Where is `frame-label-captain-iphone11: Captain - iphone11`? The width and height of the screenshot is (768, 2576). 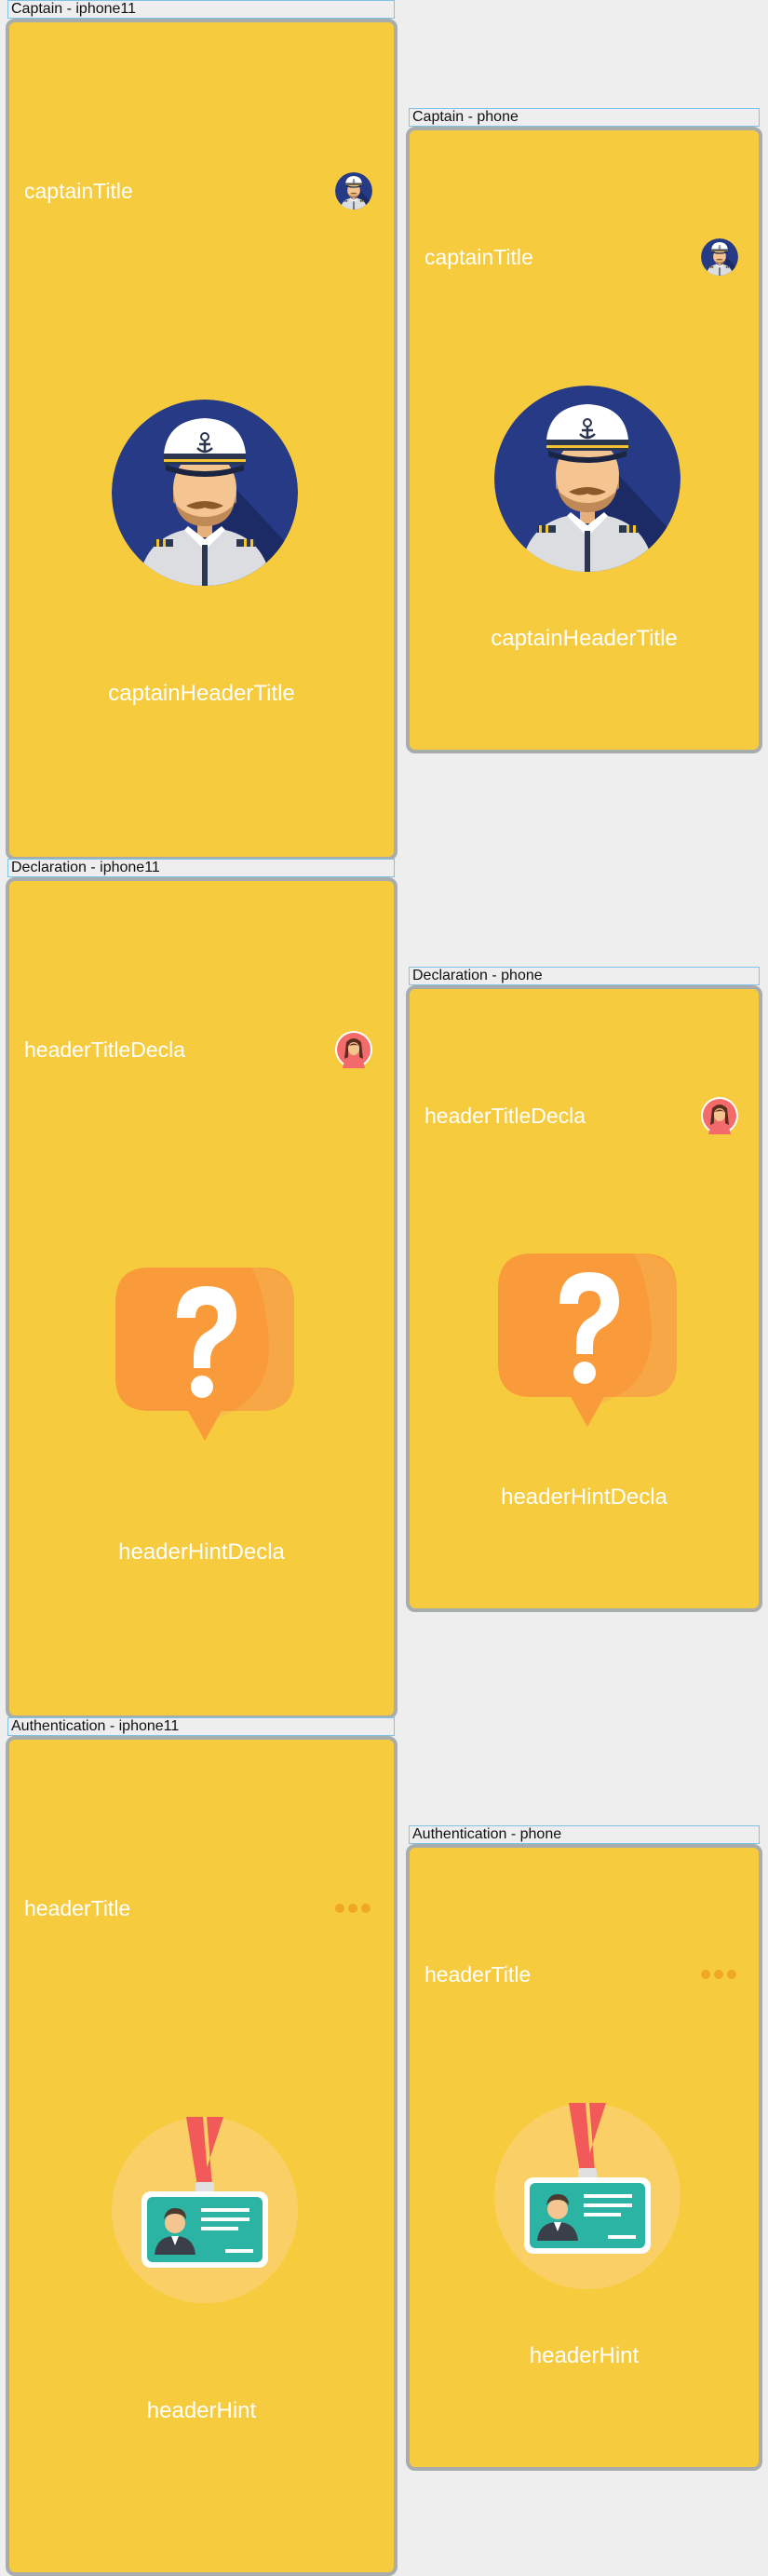 frame-label-captain-iphone11: Captain - iphone11 is located at coordinates (201, 9).